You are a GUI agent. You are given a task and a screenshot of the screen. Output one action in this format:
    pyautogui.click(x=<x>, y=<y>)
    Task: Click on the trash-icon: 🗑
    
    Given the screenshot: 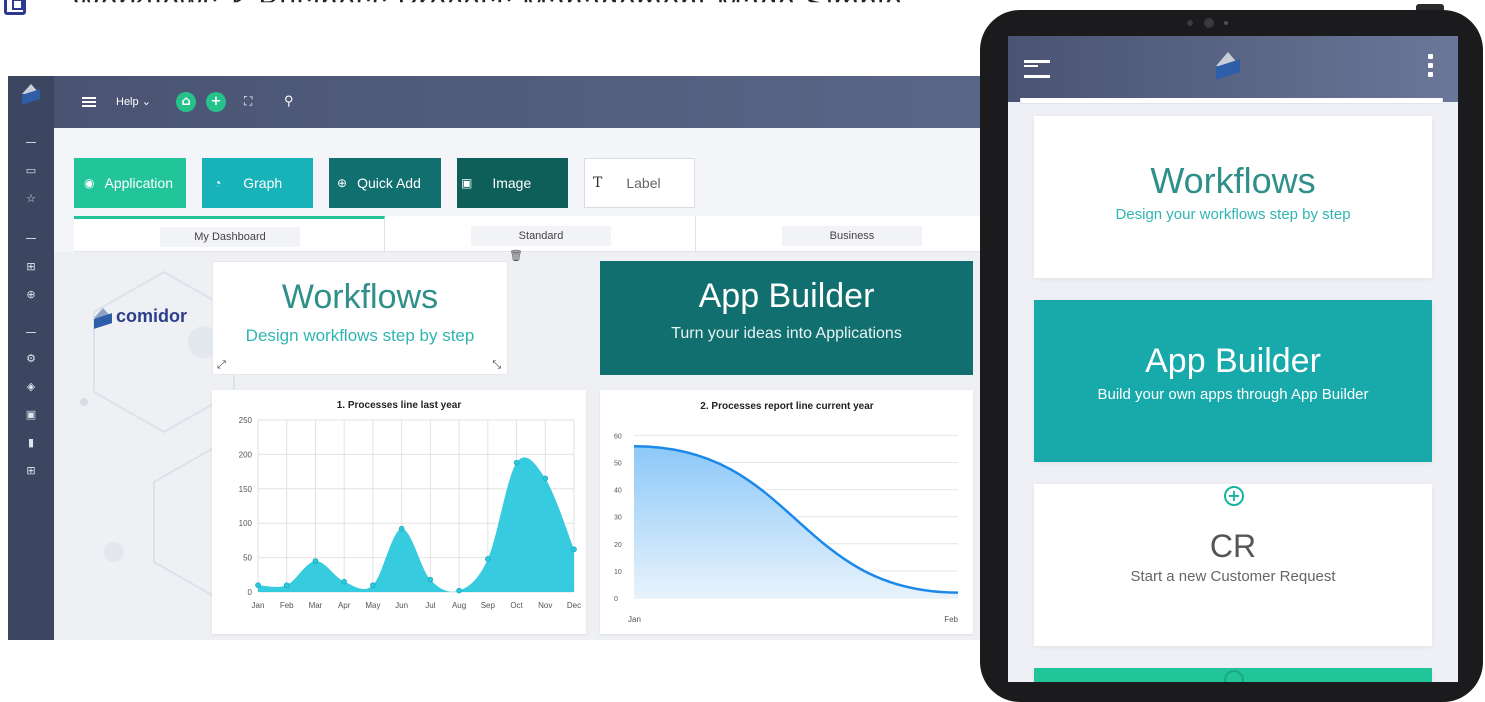 What is the action you would take?
    pyautogui.click(x=516, y=255)
    